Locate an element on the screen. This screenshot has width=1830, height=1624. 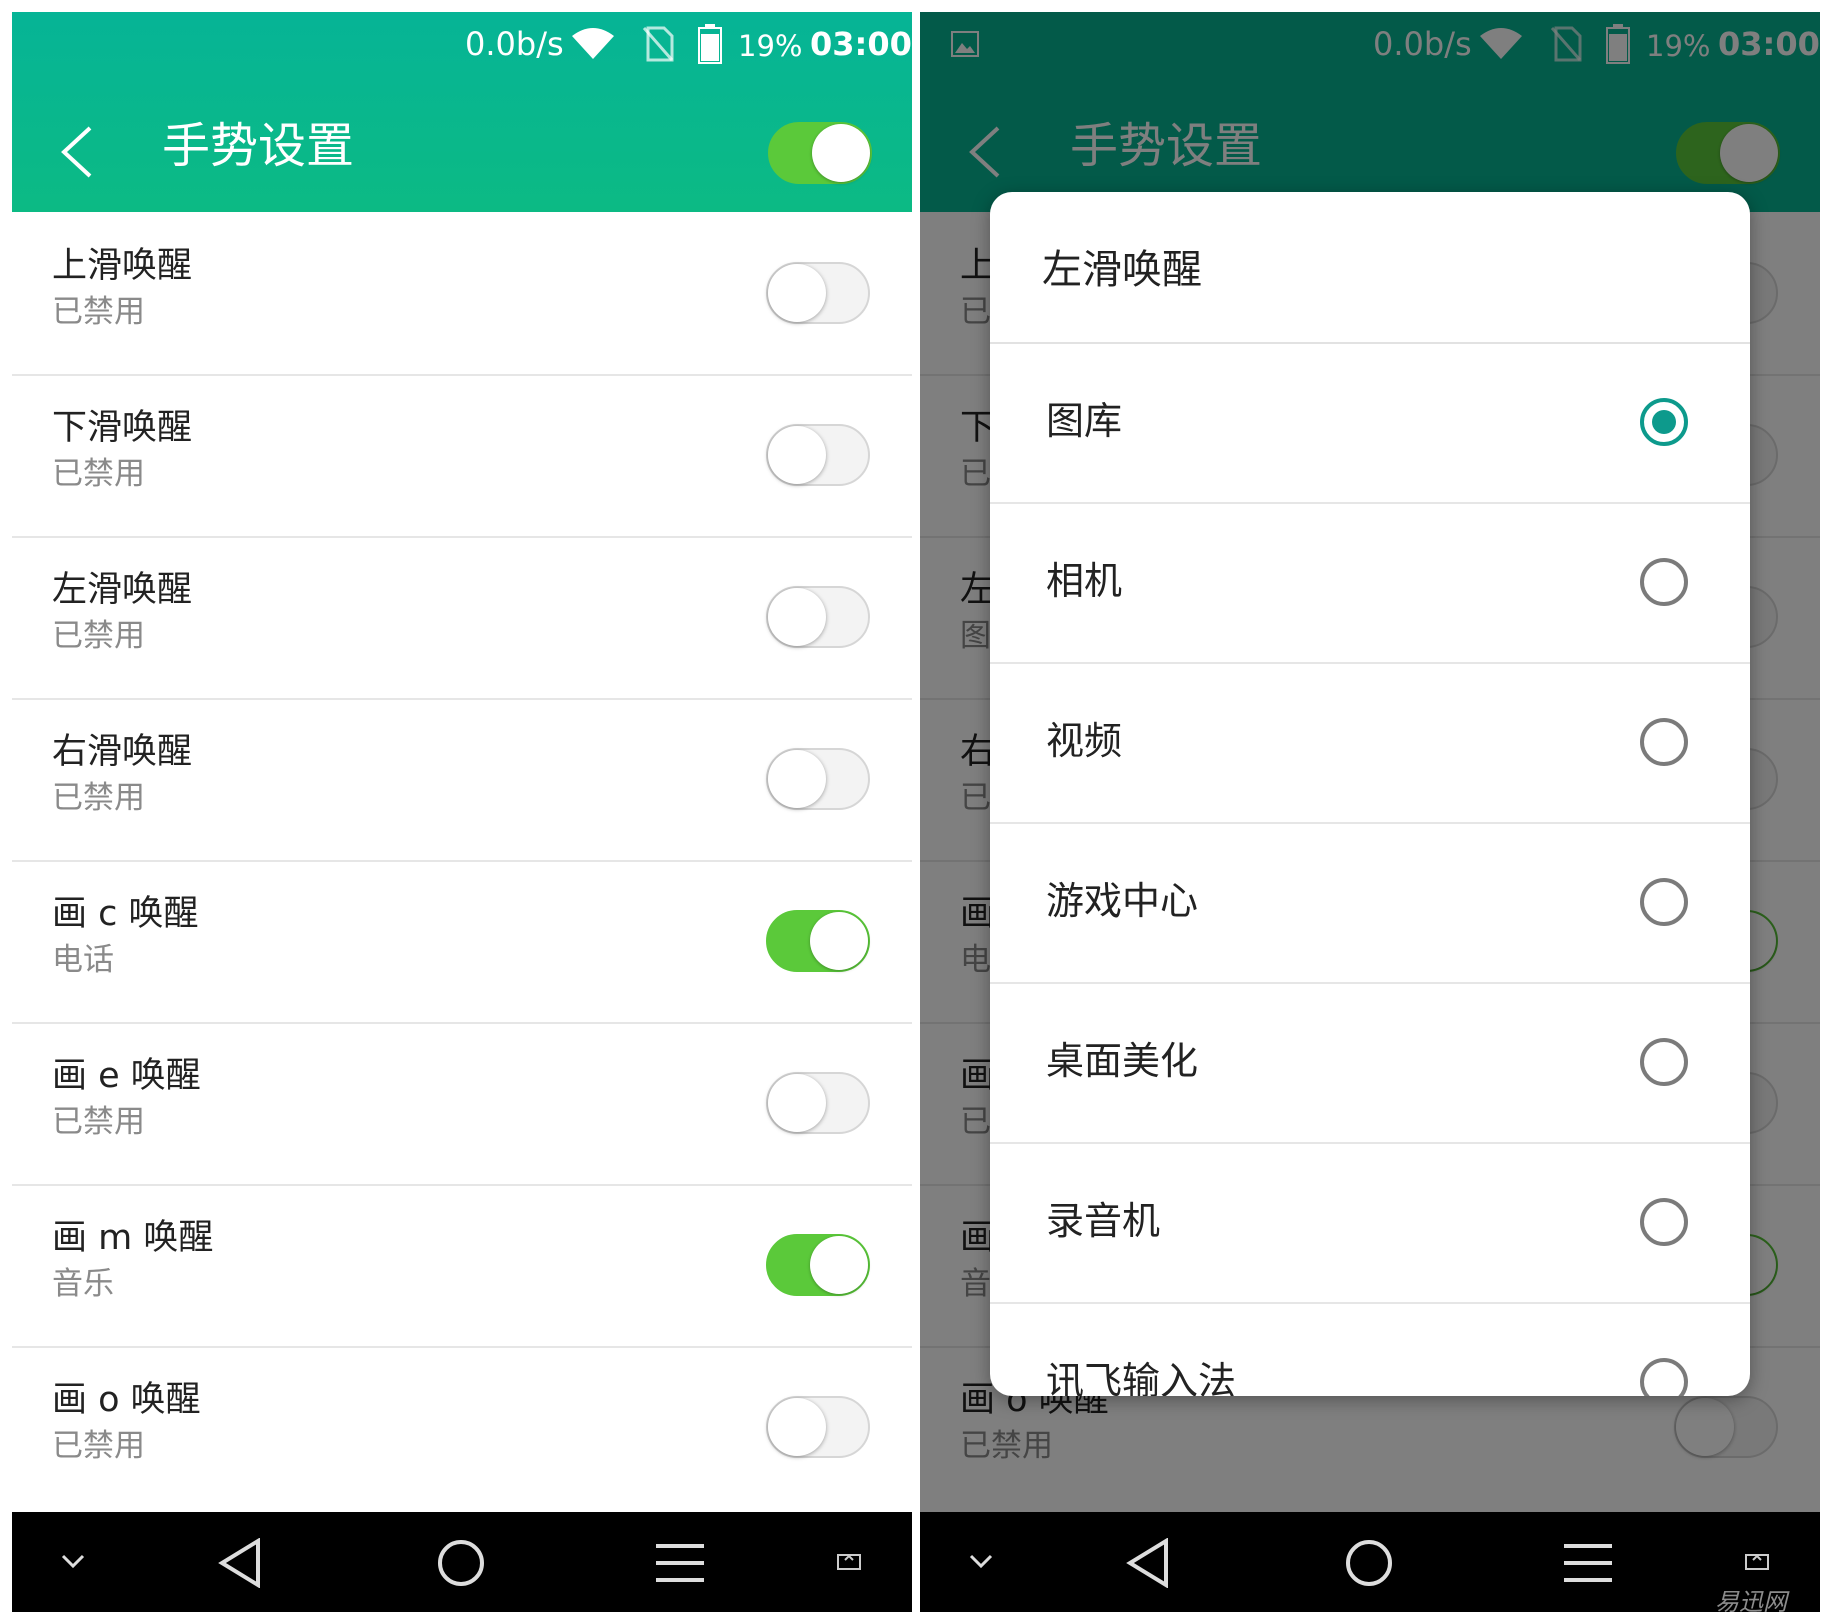
dialog-title: 左滑唤醒 is located at coordinates (1122, 270).